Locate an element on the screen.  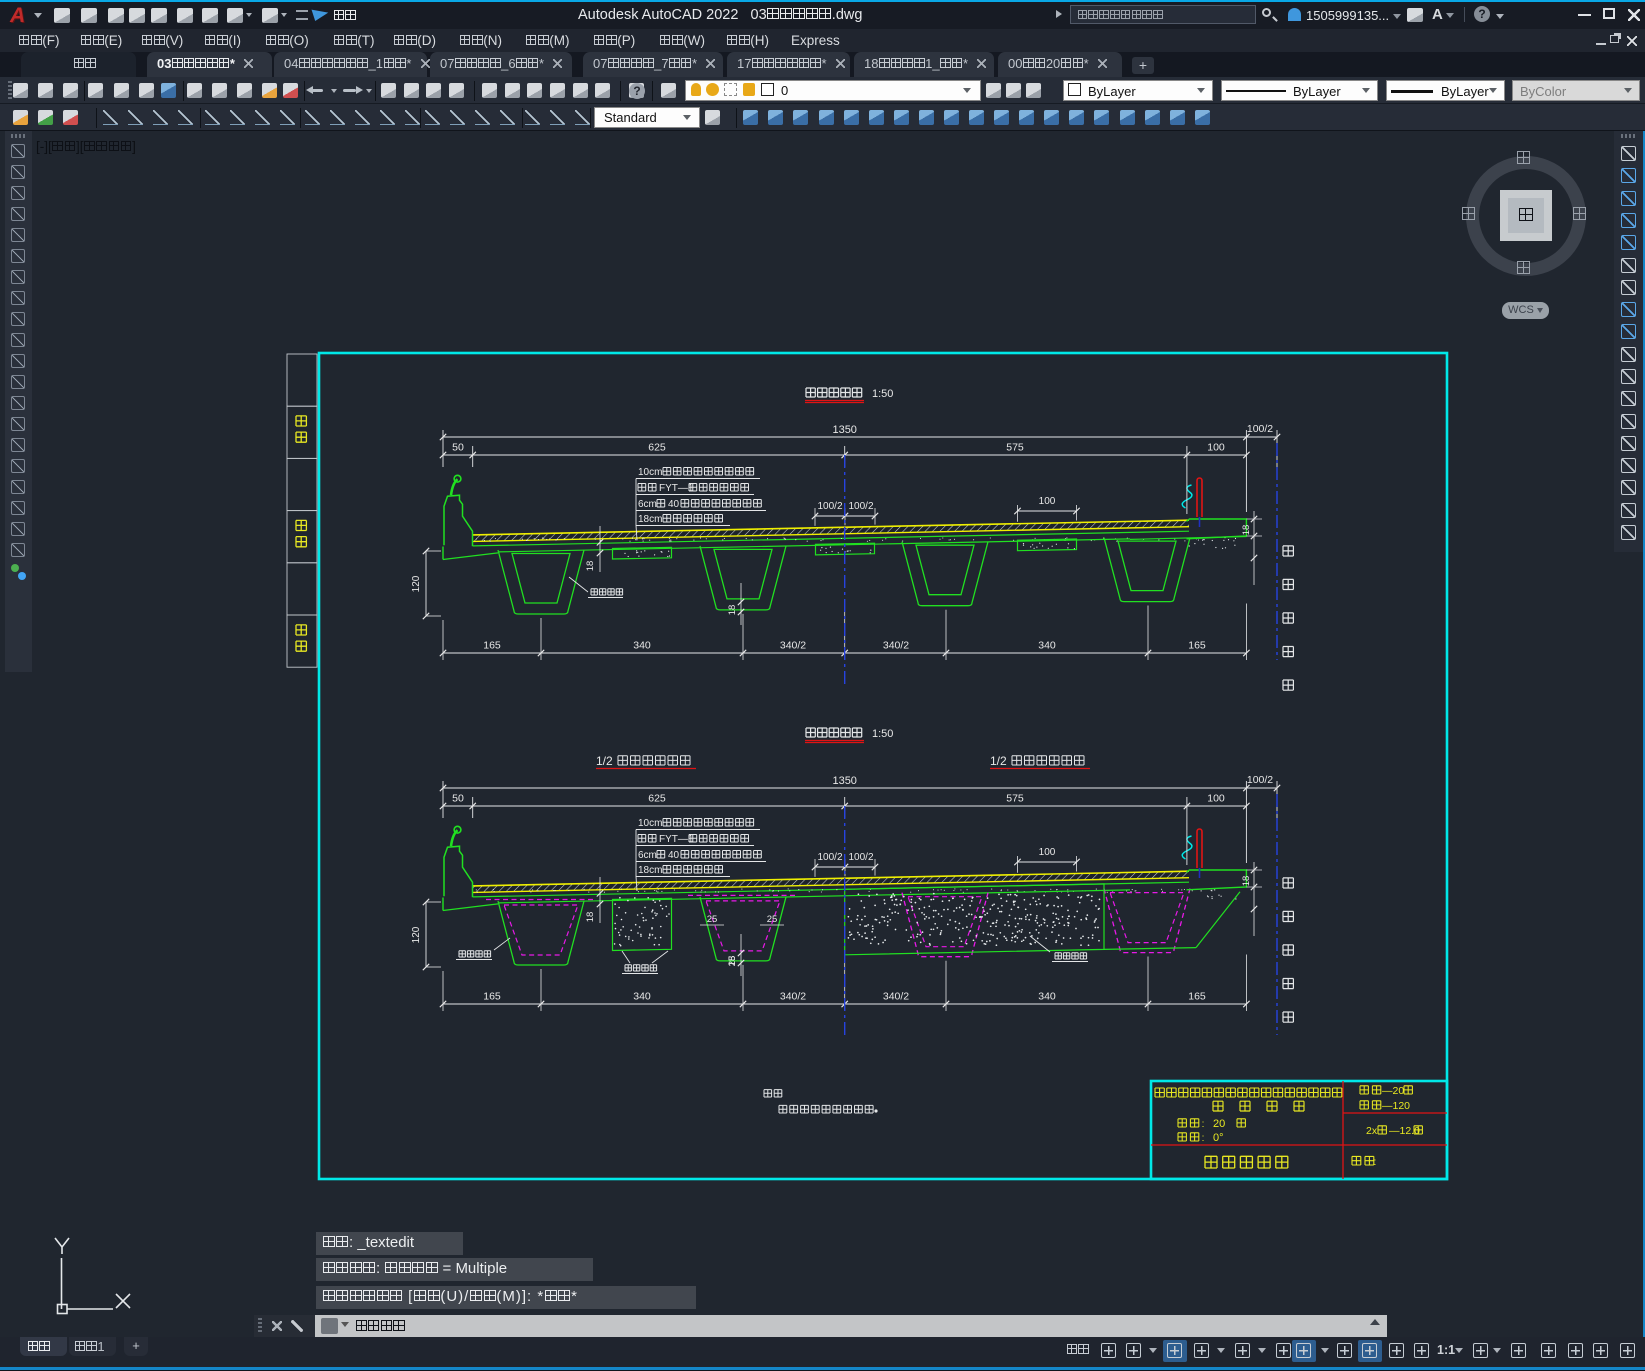
svg-text: —120 is located at coordinates (1396, 1106).